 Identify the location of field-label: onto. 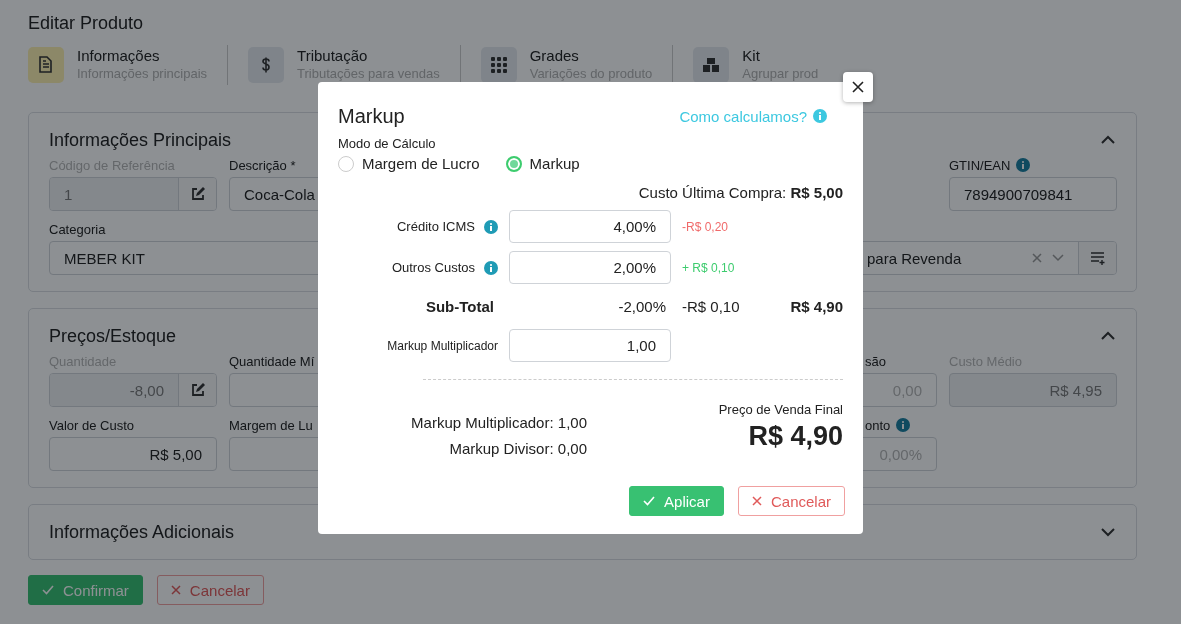
(878, 425).